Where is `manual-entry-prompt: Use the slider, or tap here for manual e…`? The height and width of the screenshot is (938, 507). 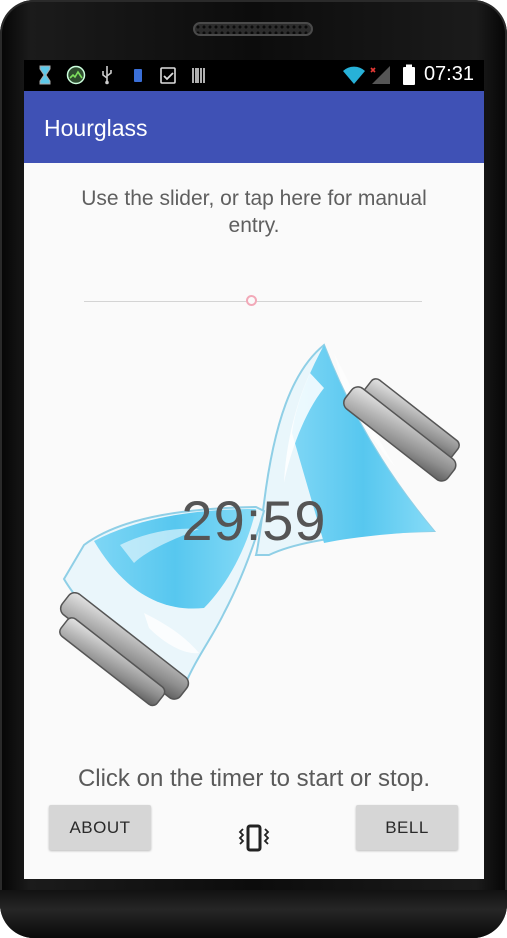 manual-entry-prompt: Use the slider, or tap here for manual e… is located at coordinates (254, 212).